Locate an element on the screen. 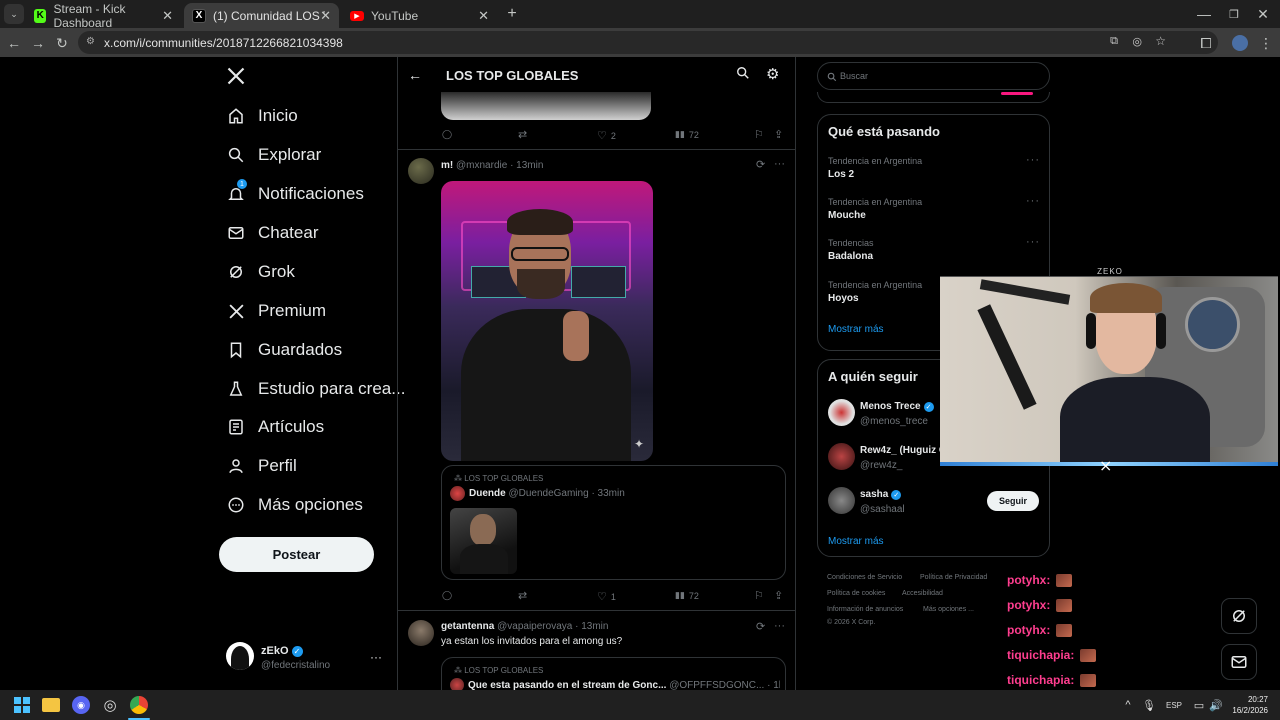  nav-item-explorar: Explorar is located at coordinates (273, 155).